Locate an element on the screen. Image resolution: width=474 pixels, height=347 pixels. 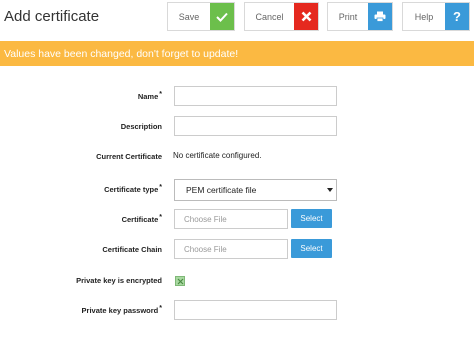
cancel-button-label: Cancel is located at coordinates (269, 16).